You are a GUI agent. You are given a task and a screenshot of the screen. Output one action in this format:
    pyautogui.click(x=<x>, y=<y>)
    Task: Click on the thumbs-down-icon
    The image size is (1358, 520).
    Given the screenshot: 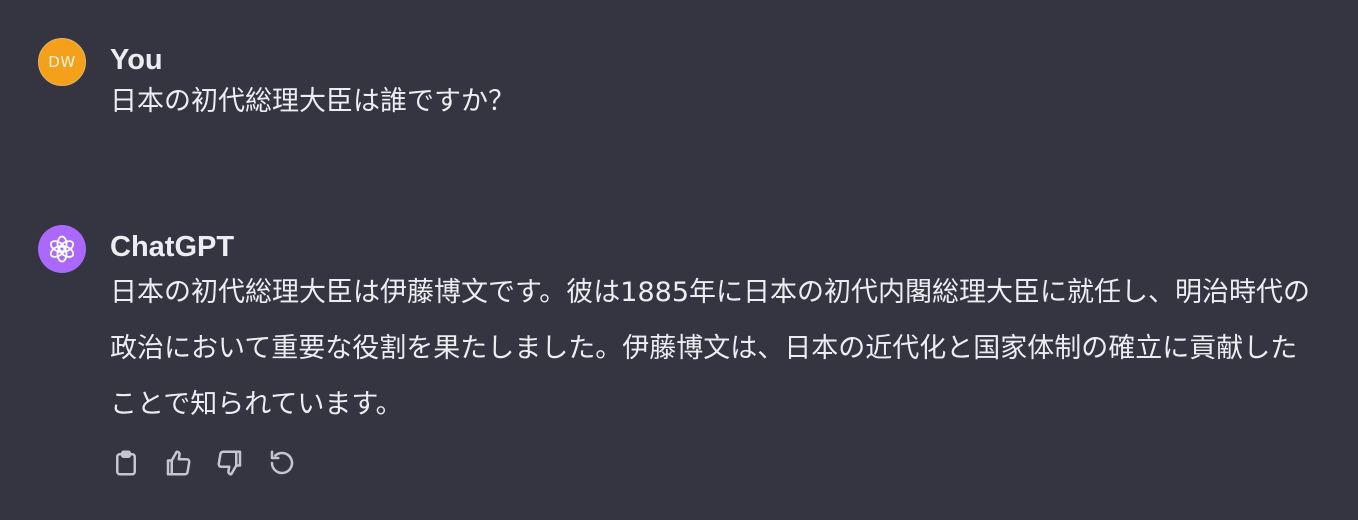 What is the action you would take?
    pyautogui.click(x=229, y=463)
    